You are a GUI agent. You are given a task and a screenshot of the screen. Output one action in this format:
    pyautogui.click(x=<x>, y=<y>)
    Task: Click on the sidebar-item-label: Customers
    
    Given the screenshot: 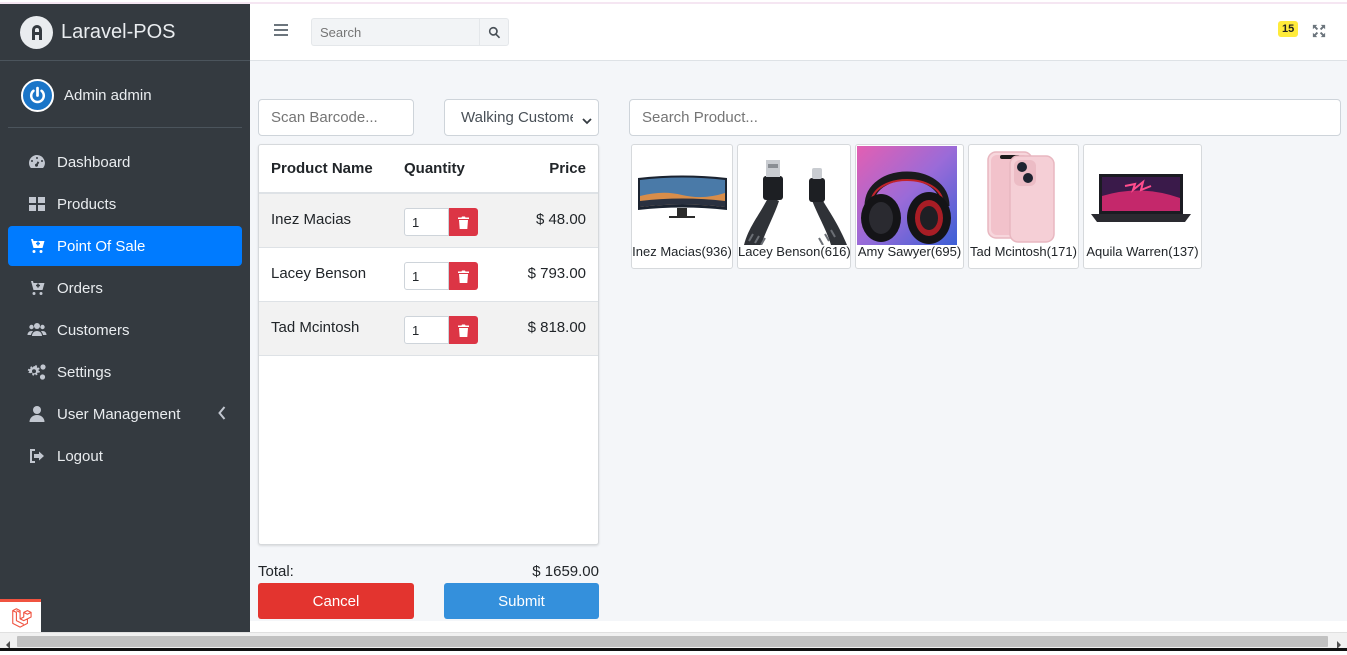 What is the action you would take?
    pyautogui.click(x=93, y=330)
    